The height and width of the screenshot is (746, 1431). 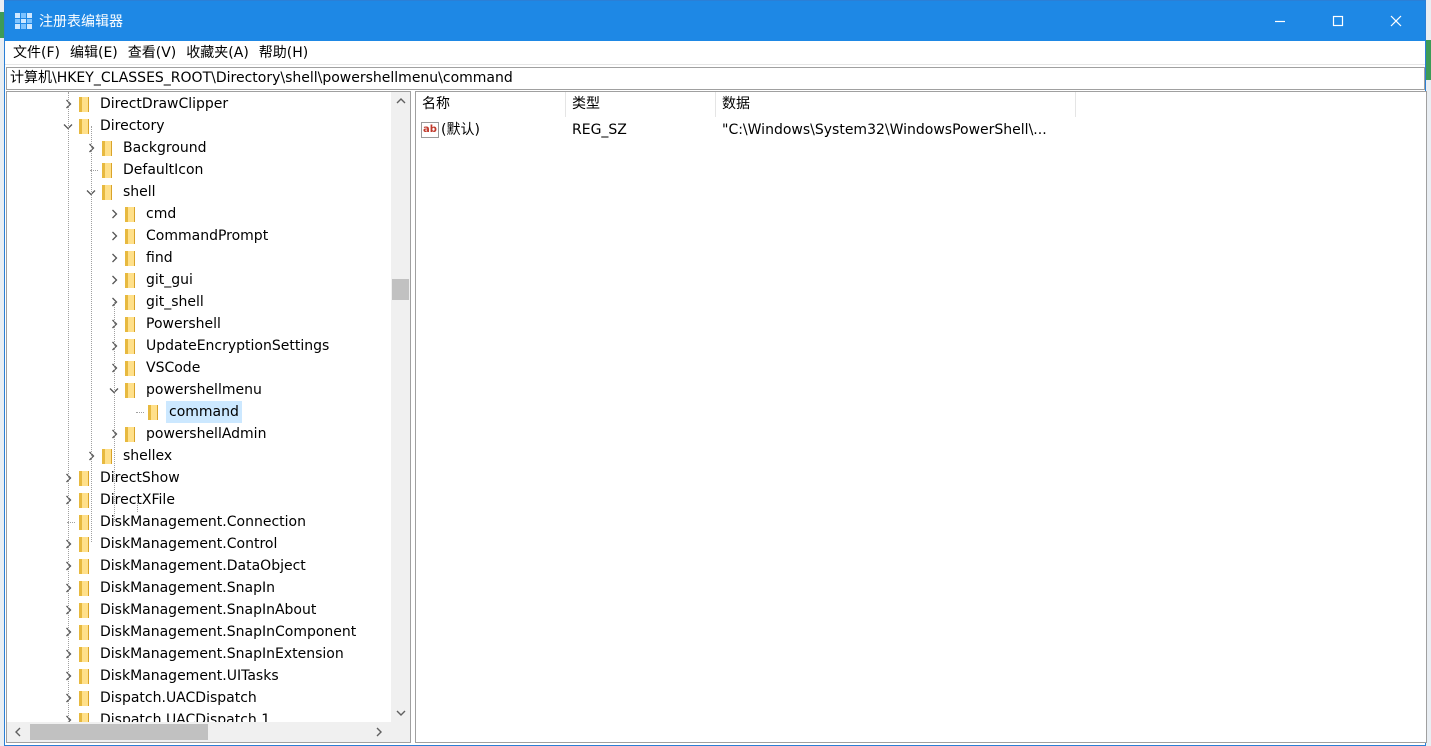 I want to click on tree-item: find, so click(x=141, y=258).